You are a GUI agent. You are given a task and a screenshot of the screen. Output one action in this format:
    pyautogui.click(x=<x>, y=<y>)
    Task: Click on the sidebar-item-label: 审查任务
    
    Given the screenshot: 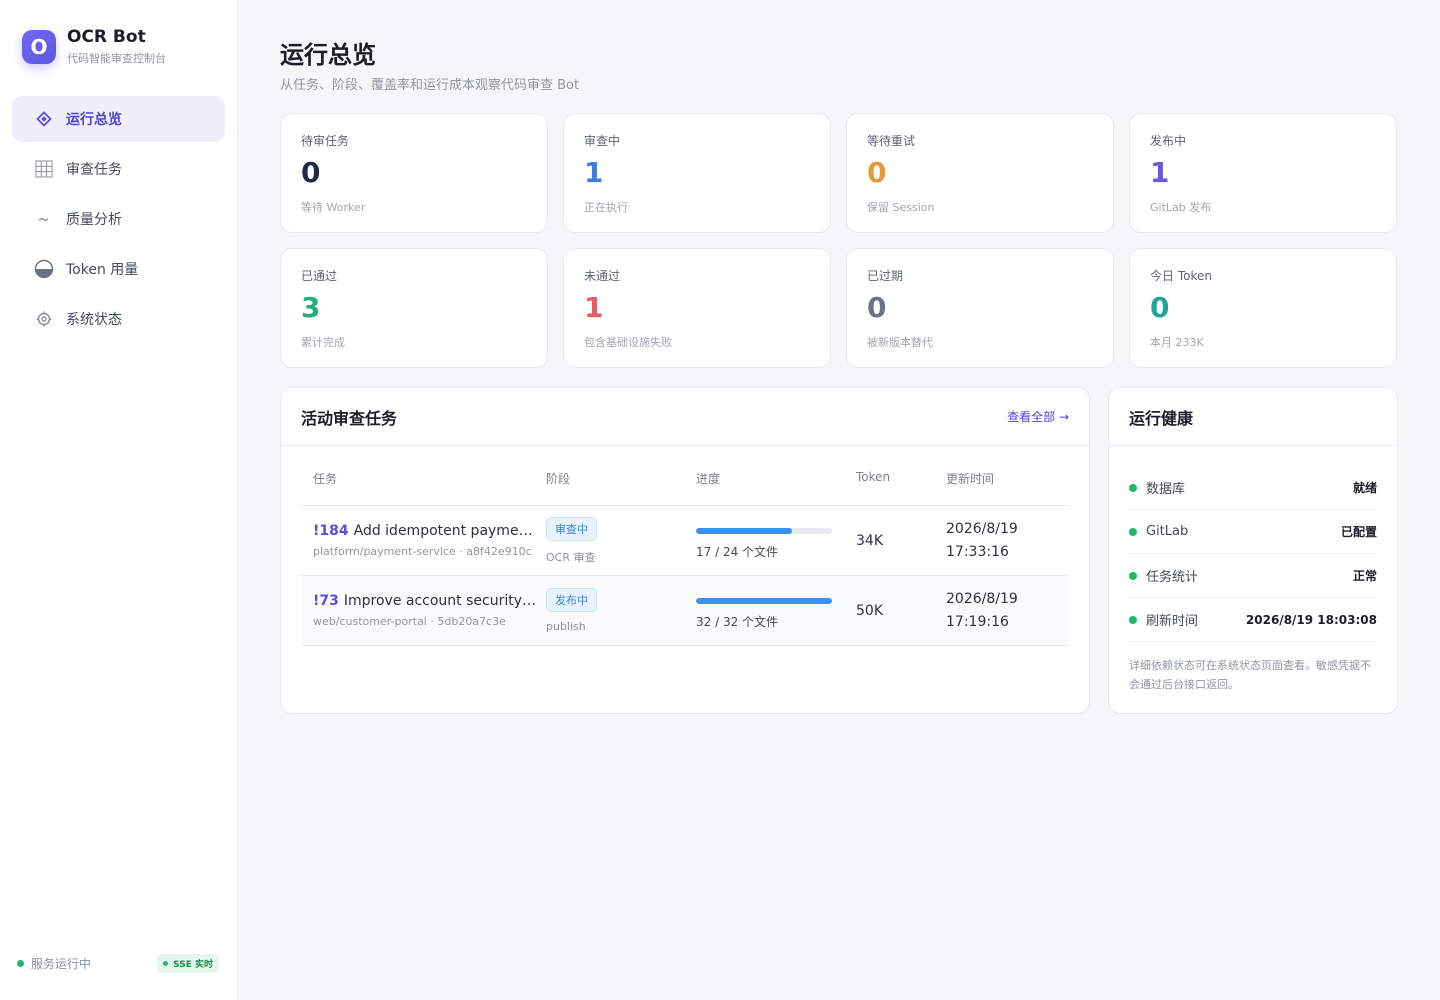 What is the action you would take?
    pyautogui.click(x=94, y=170)
    